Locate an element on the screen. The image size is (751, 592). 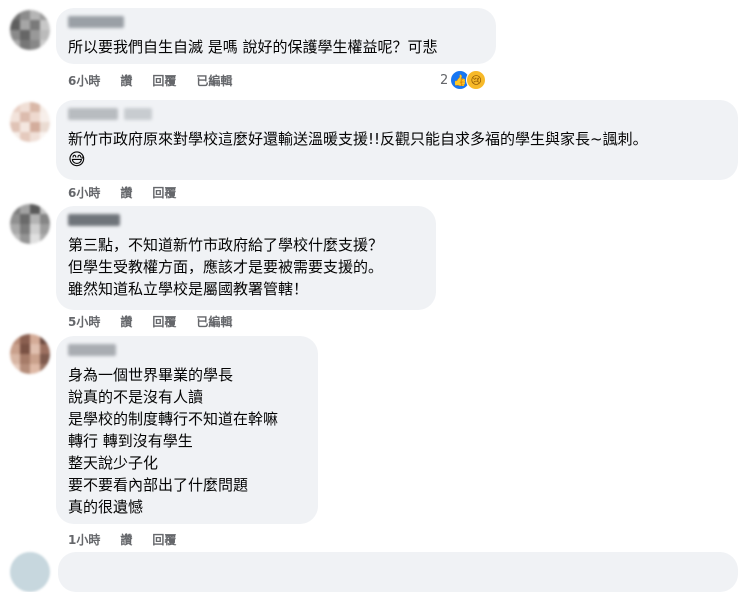
reaction-count: 2 is located at coordinates (444, 80).